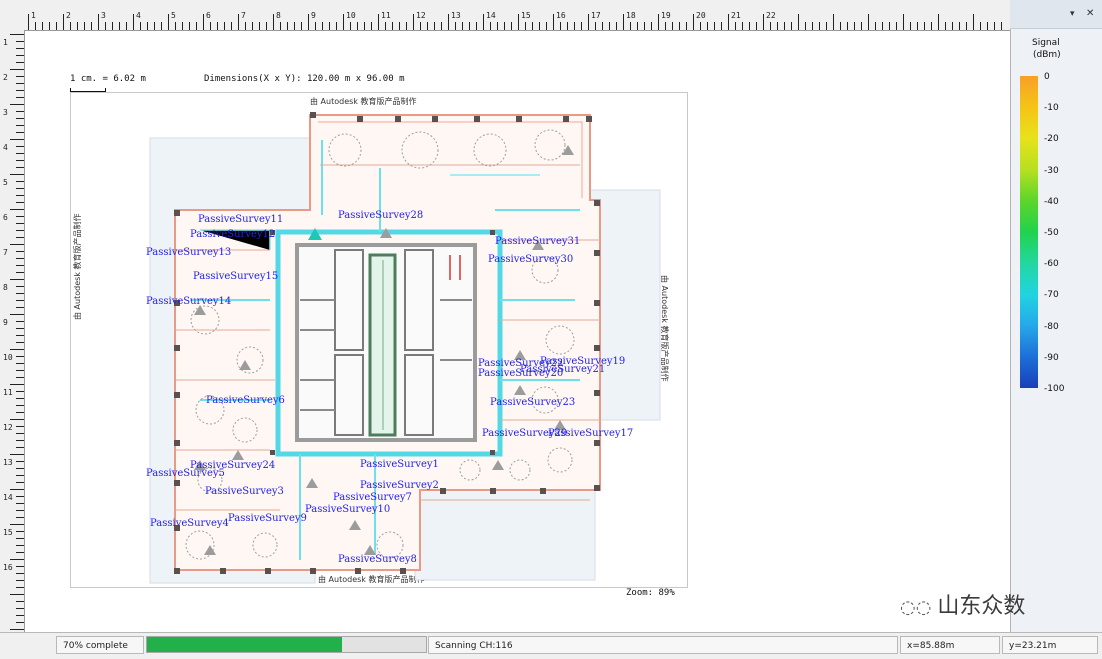  I want to click on survey-point-label: PassiveSurvey6, so click(245, 400).